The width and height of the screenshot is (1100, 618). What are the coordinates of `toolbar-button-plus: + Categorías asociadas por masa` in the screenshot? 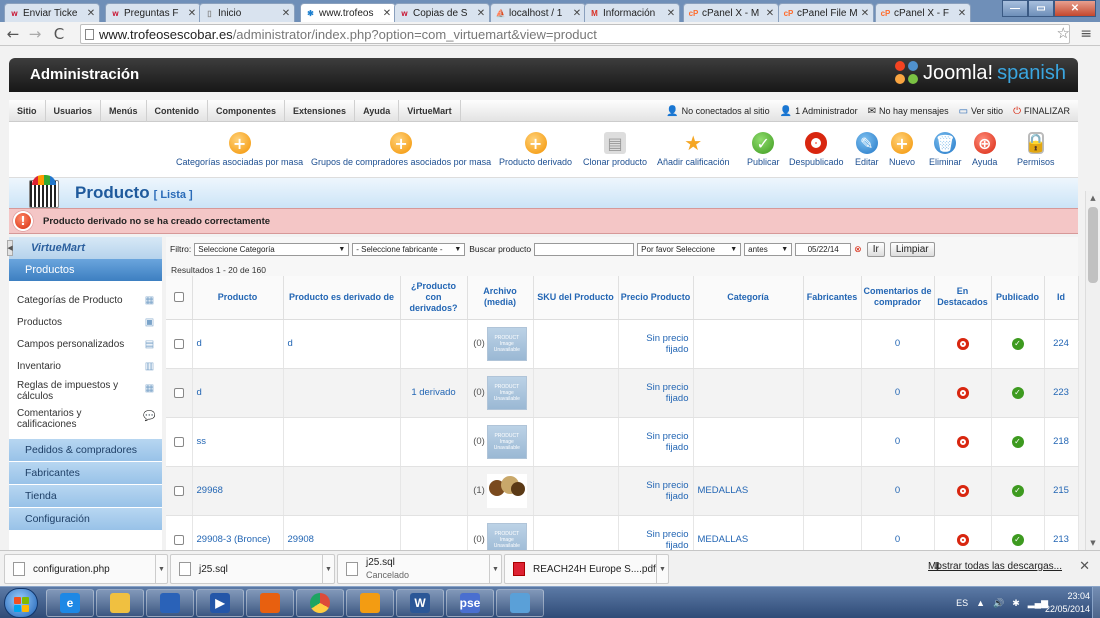 It's located at (239, 149).